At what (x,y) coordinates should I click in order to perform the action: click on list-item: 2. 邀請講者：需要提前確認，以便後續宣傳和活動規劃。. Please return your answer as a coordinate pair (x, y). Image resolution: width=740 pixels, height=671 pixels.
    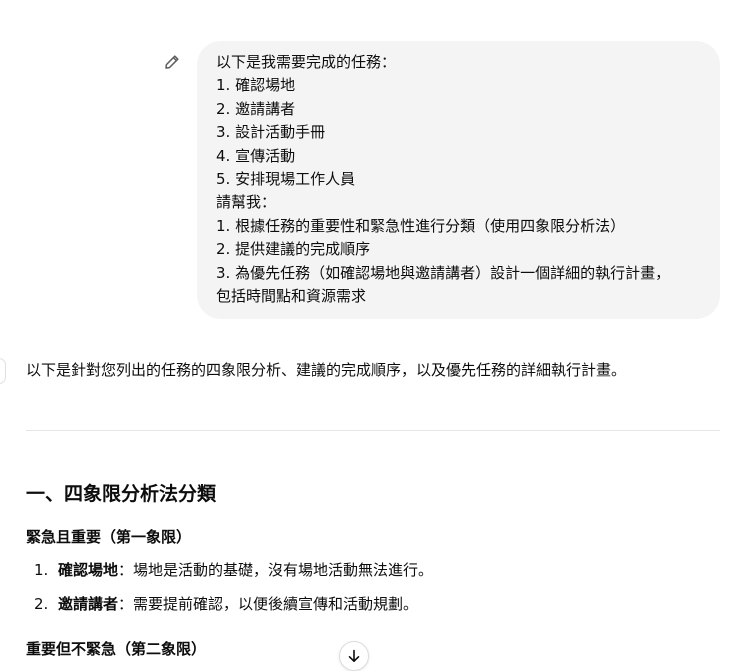
    Looking at the image, I should click on (226, 604).